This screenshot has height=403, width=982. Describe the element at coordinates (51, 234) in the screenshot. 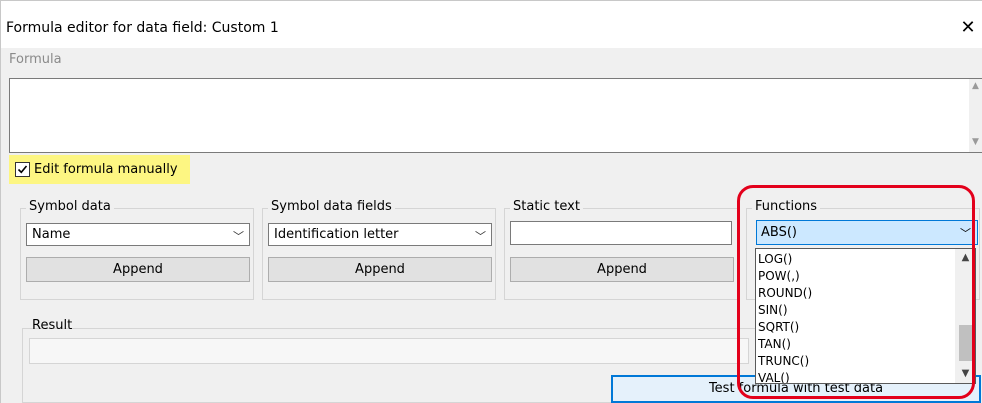

I see `symbol-data-value: Name` at that location.